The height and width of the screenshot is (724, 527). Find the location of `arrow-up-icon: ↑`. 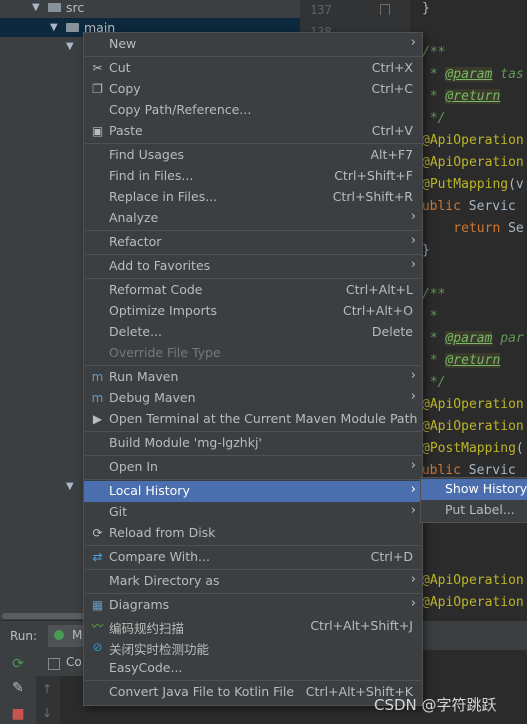

arrow-up-icon: ↑ is located at coordinates (47, 689).